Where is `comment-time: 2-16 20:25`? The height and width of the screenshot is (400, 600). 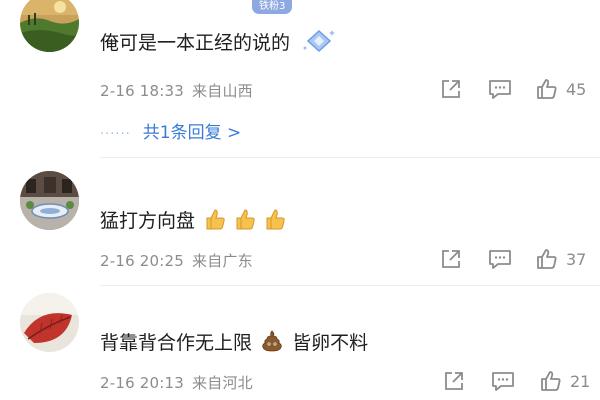 comment-time: 2-16 20:25 is located at coordinates (142, 261).